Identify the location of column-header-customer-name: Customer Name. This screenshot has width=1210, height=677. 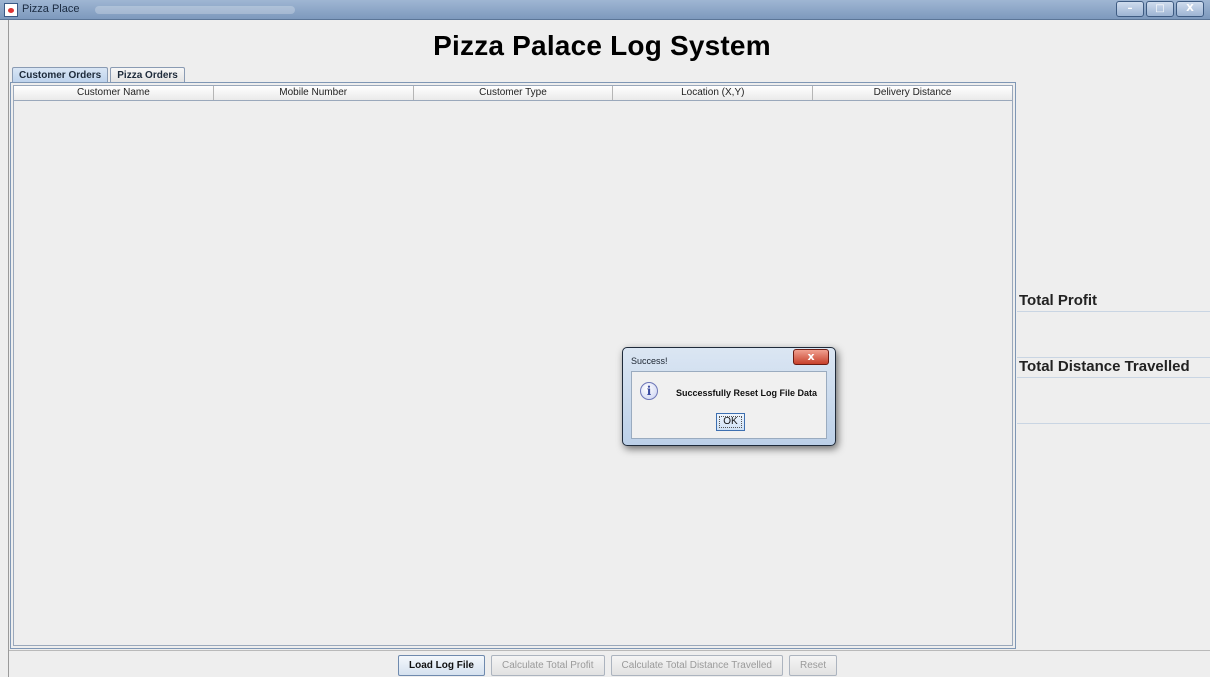
(114, 93).